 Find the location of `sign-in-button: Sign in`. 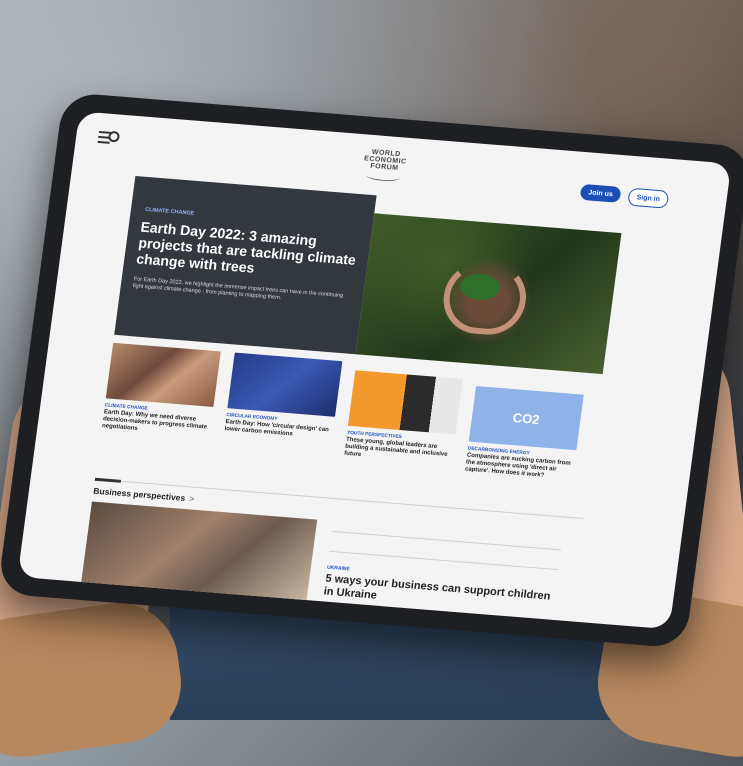

sign-in-button: Sign in is located at coordinates (648, 198).